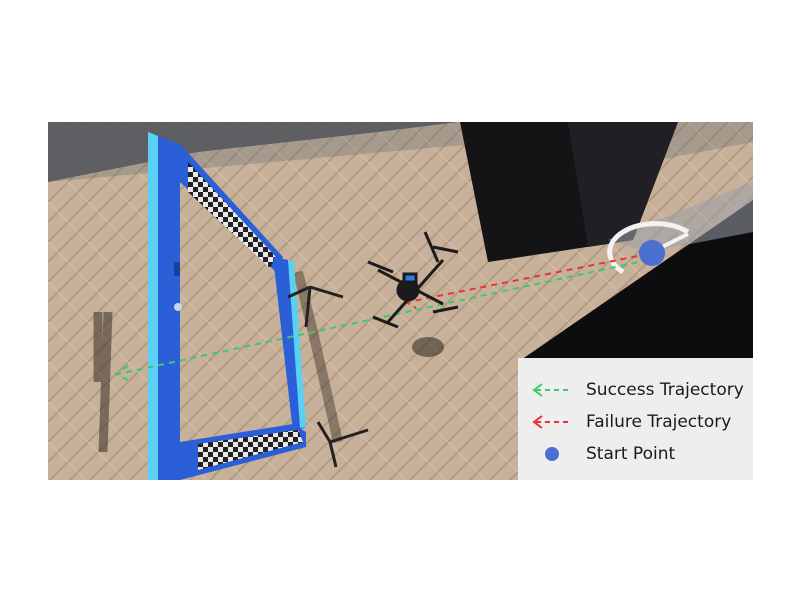  I want to click on legend-success-label: Success Trajectory, so click(665, 390).